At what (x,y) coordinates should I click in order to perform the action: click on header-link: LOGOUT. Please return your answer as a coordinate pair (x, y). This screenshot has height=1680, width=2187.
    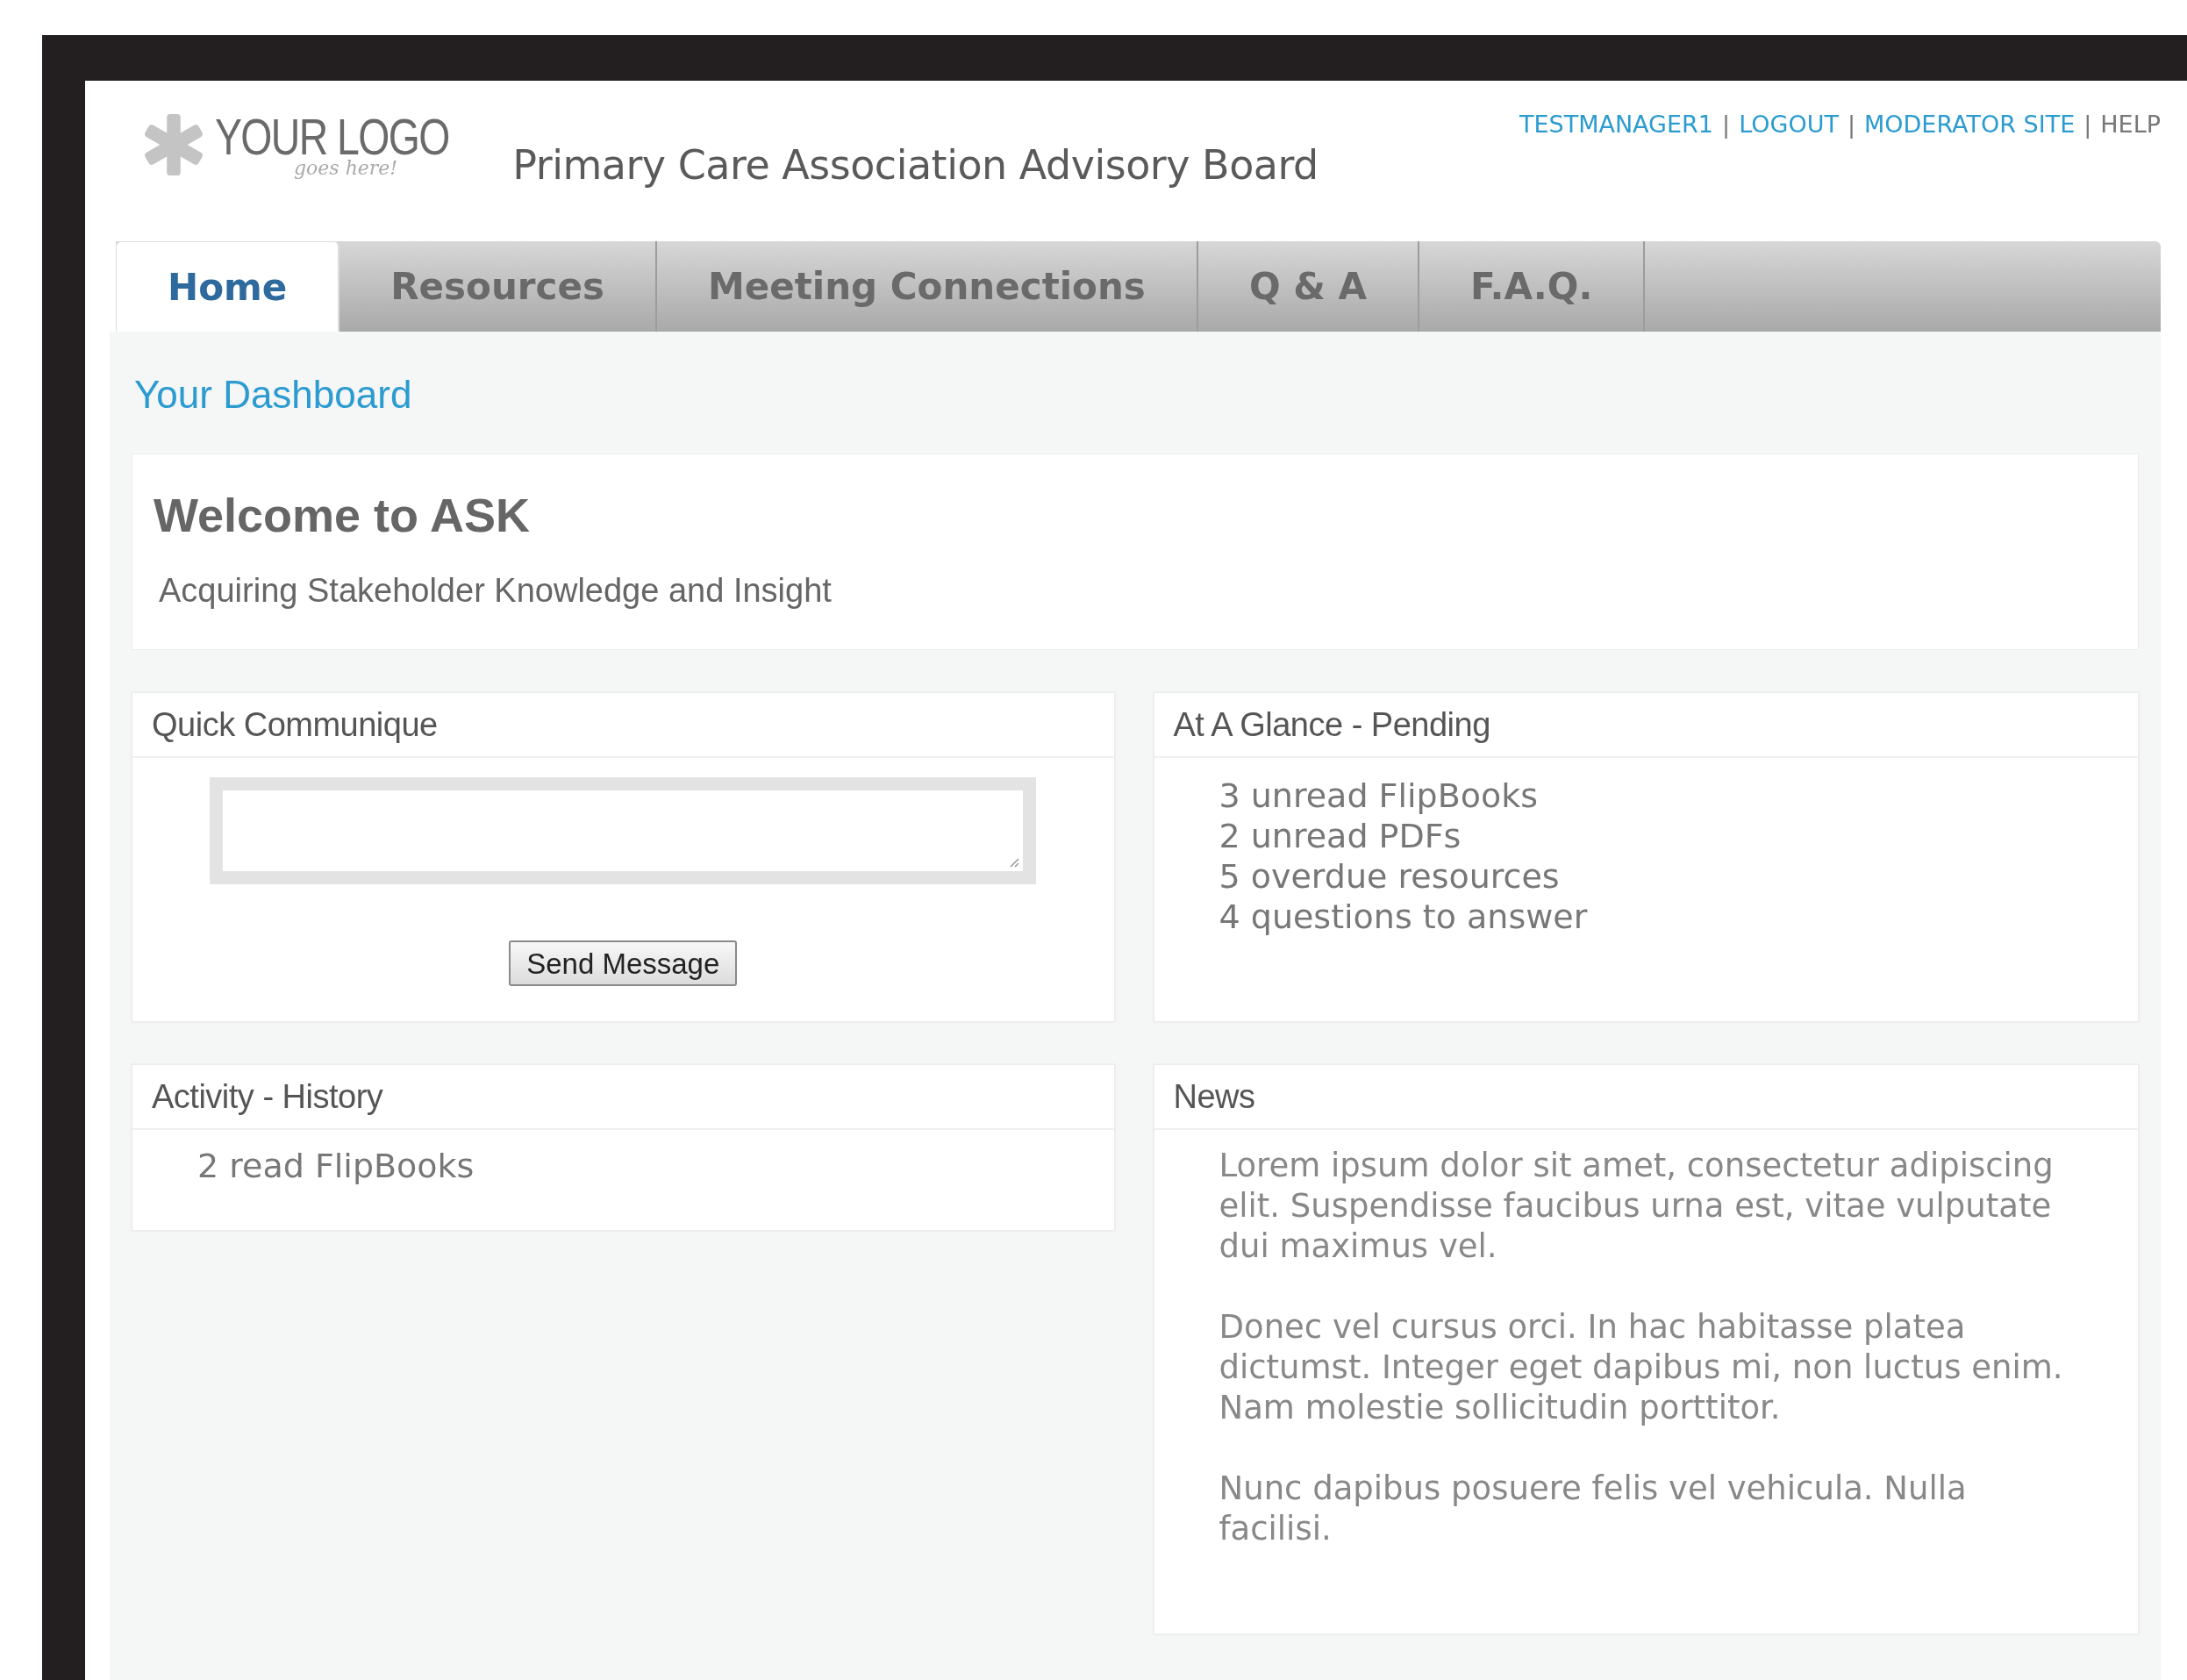
    Looking at the image, I should click on (1789, 125).